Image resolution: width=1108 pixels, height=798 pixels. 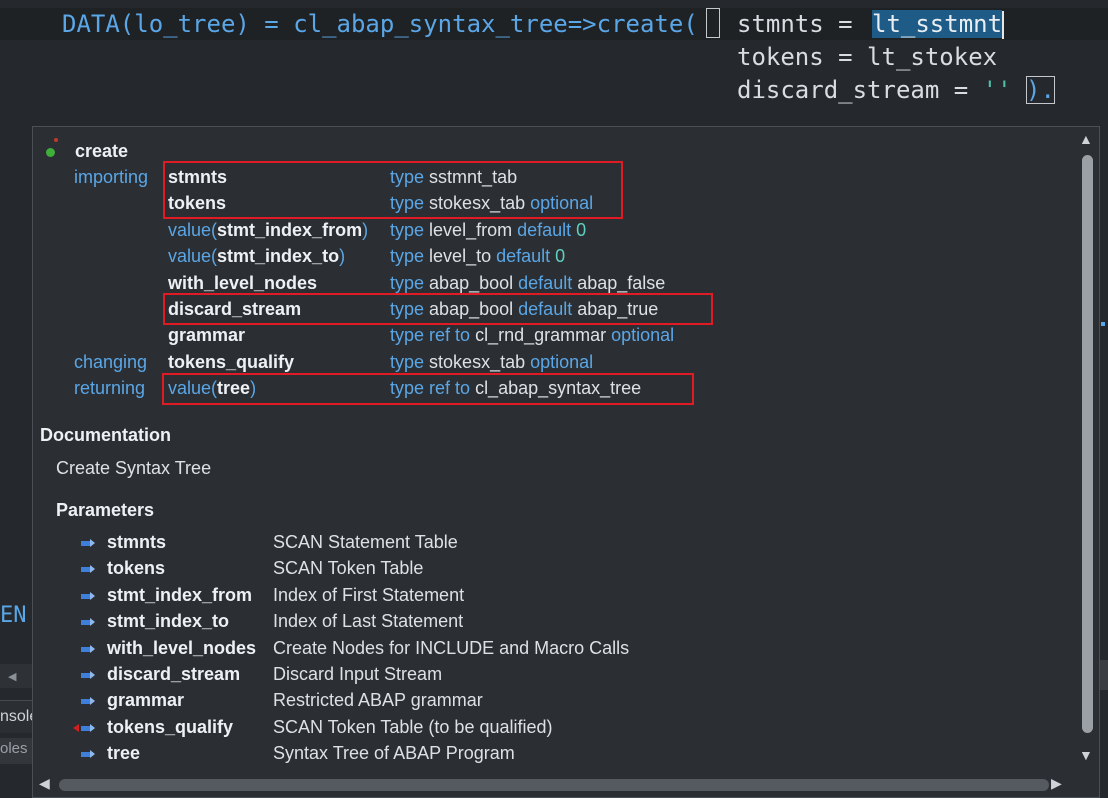 I want to click on documentation-heading: Documentation, so click(x=106, y=435).